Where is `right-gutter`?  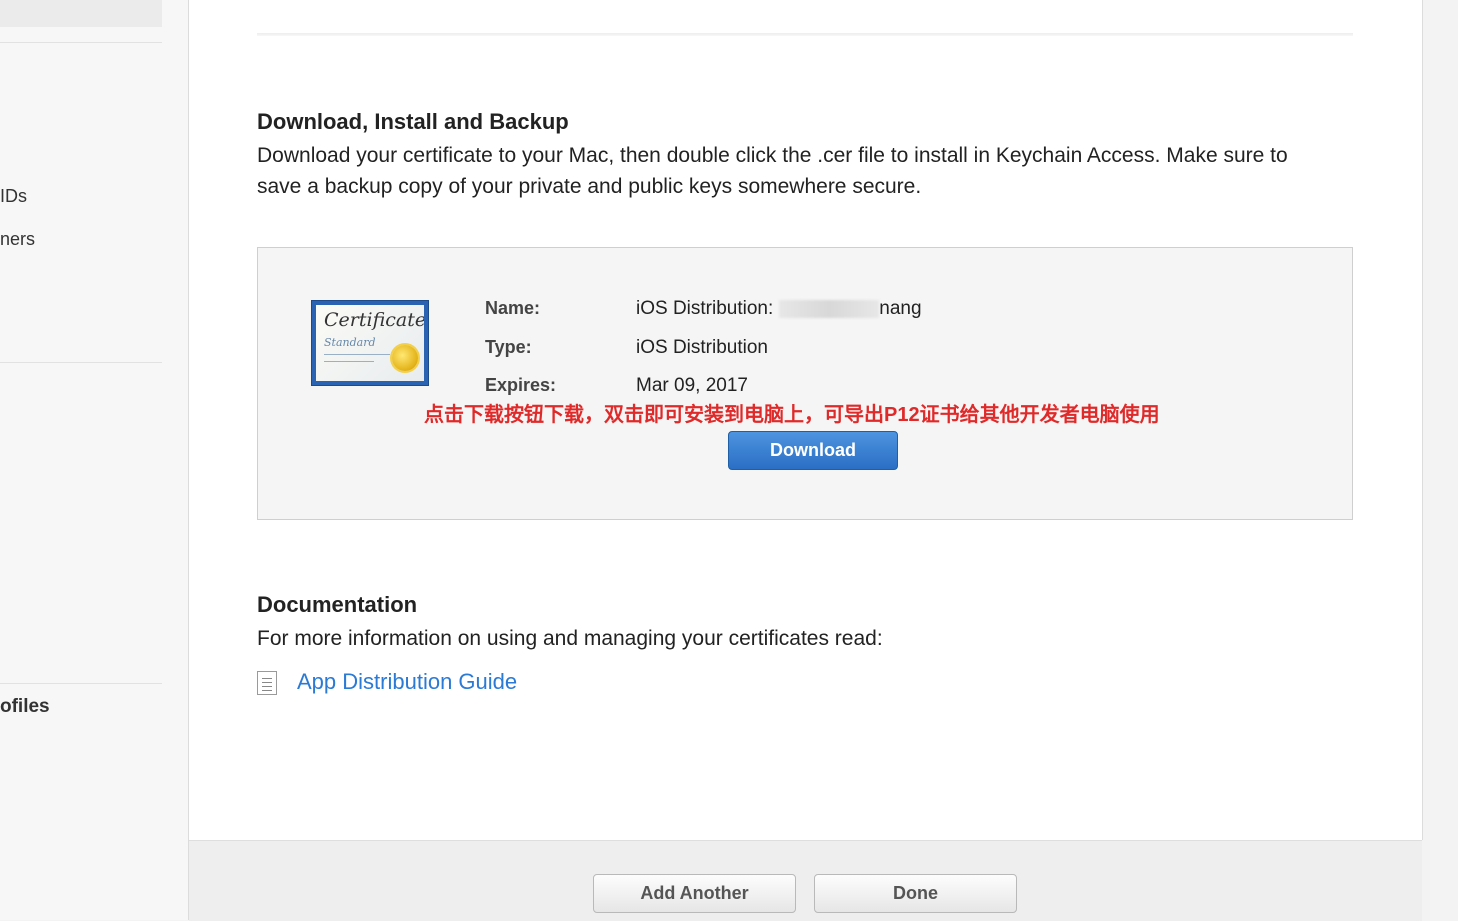 right-gutter is located at coordinates (1440, 460).